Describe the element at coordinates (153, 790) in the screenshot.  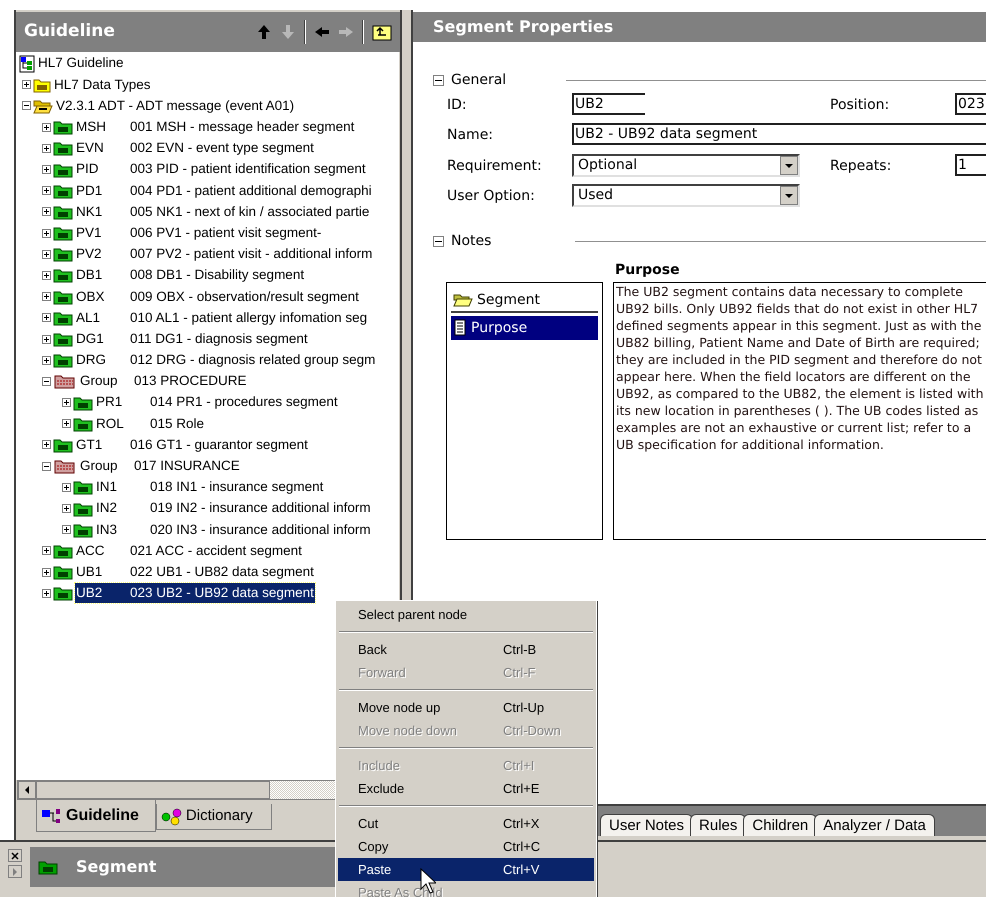
I see `scroll-thumb` at that location.